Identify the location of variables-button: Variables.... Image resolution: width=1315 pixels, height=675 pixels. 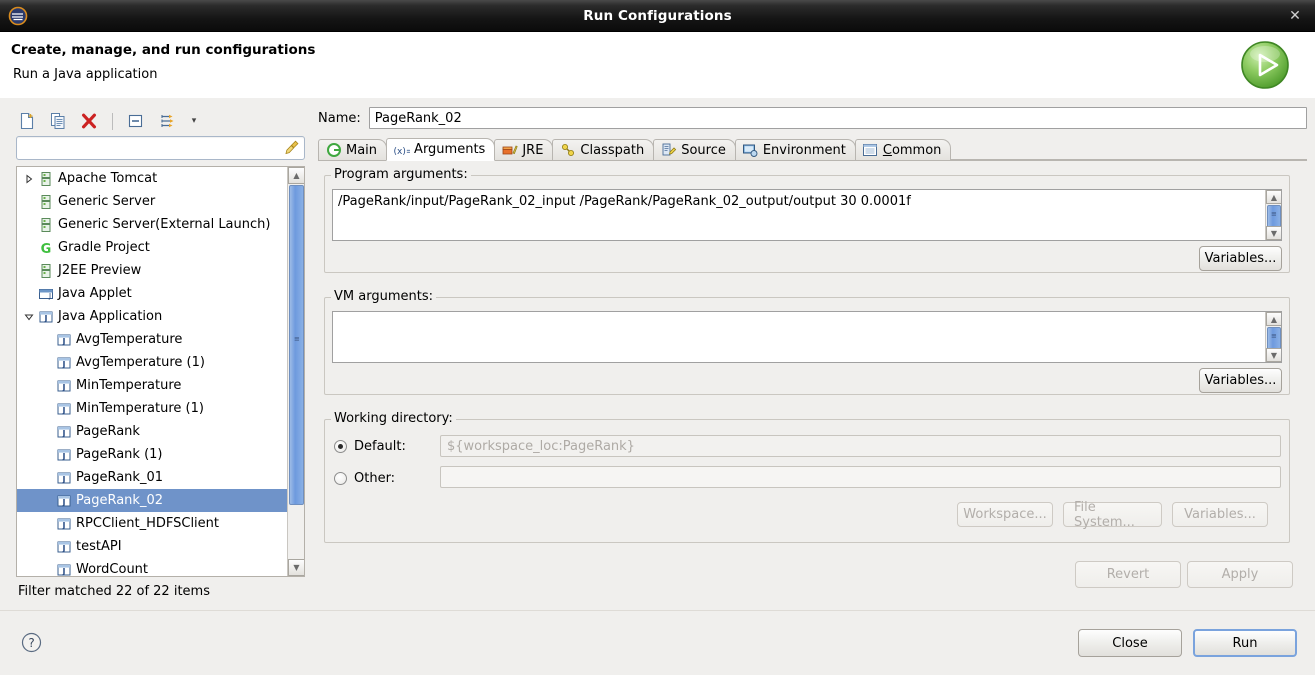
(1220, 514).